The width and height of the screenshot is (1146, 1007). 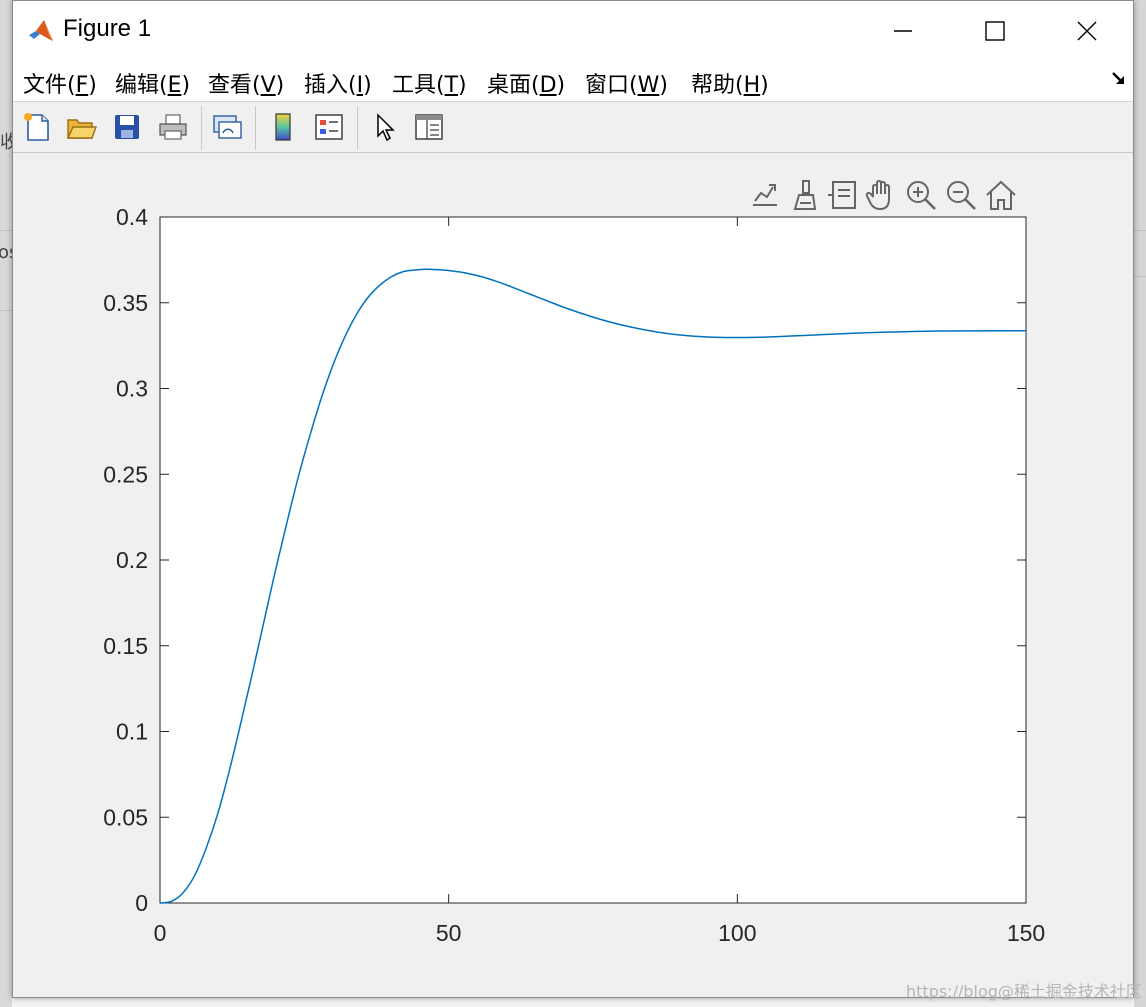 I want to click on new-figure-icon, so click(x=36, y=127).